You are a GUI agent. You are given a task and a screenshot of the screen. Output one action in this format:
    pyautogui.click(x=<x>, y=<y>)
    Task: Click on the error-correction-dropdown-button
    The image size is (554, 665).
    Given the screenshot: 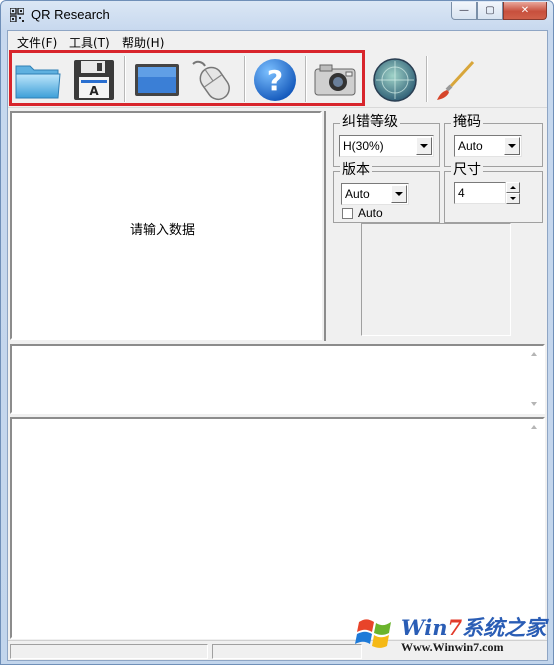 What is the action you would take?
    pyautogui.click(x=424, y=146)
    